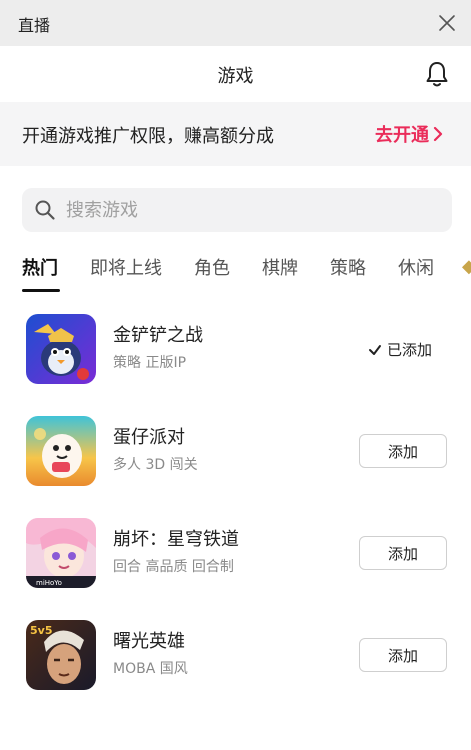  I want to click on page-title: 游戏, so click(235, 76).